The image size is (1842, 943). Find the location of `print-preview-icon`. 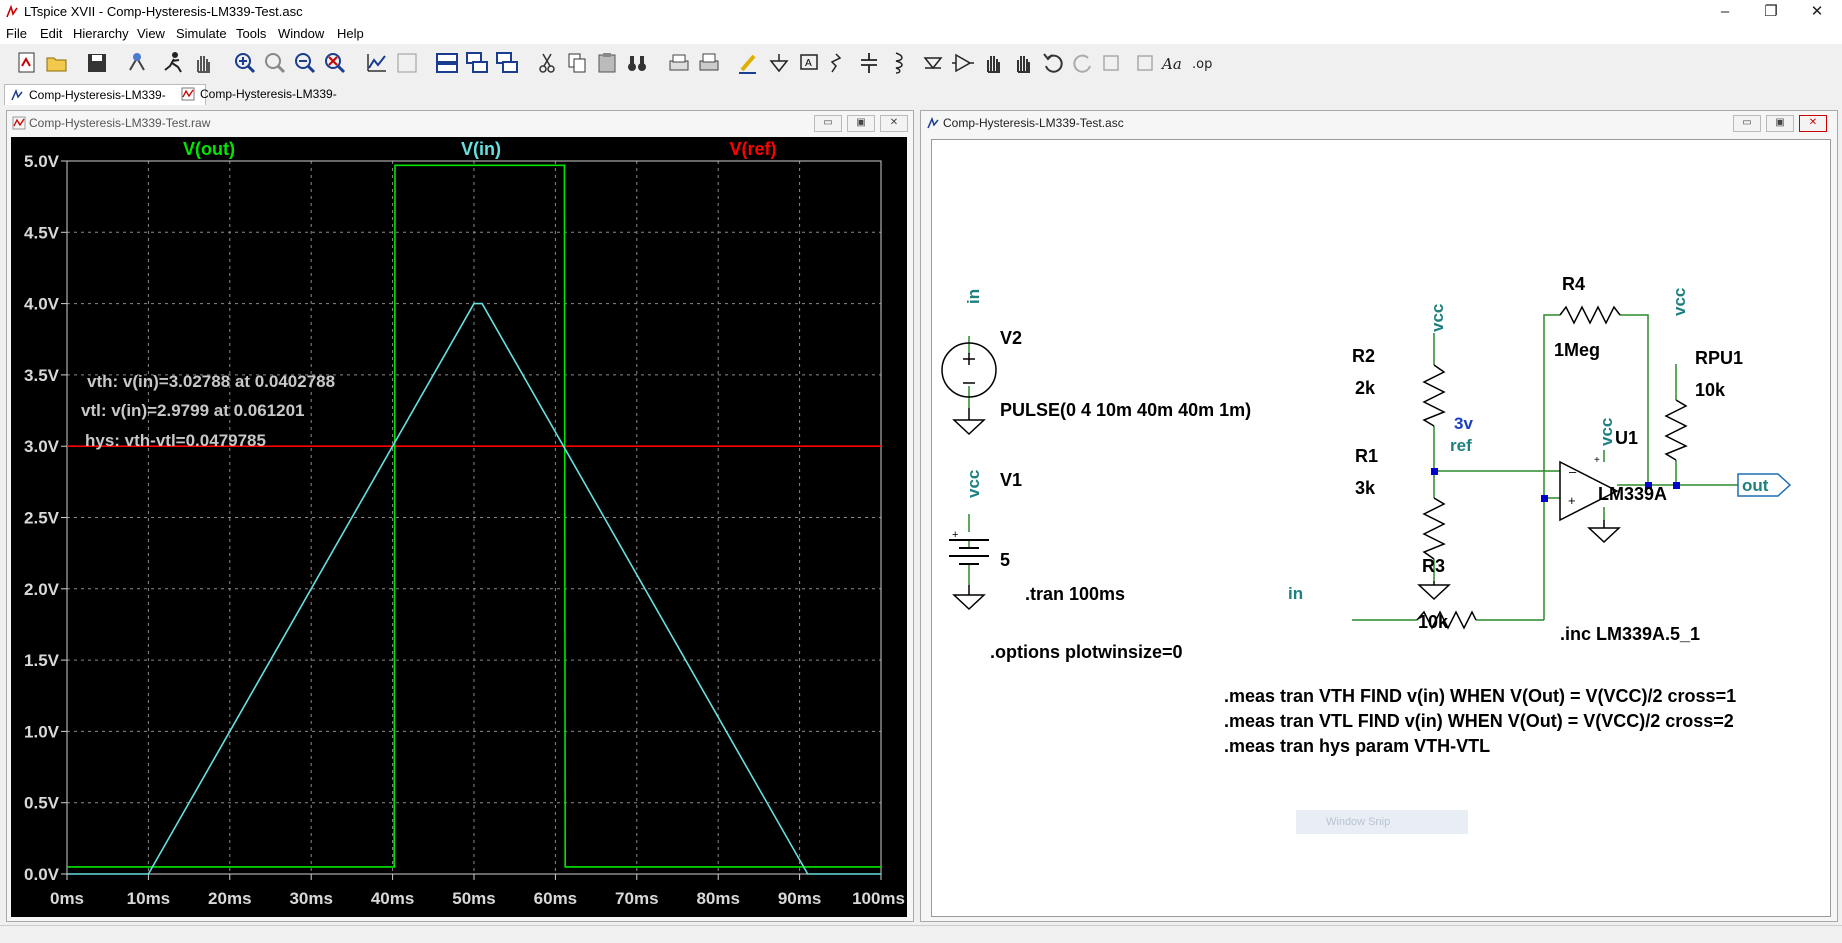

print-preview-icon is located at coordinates (679, 63).